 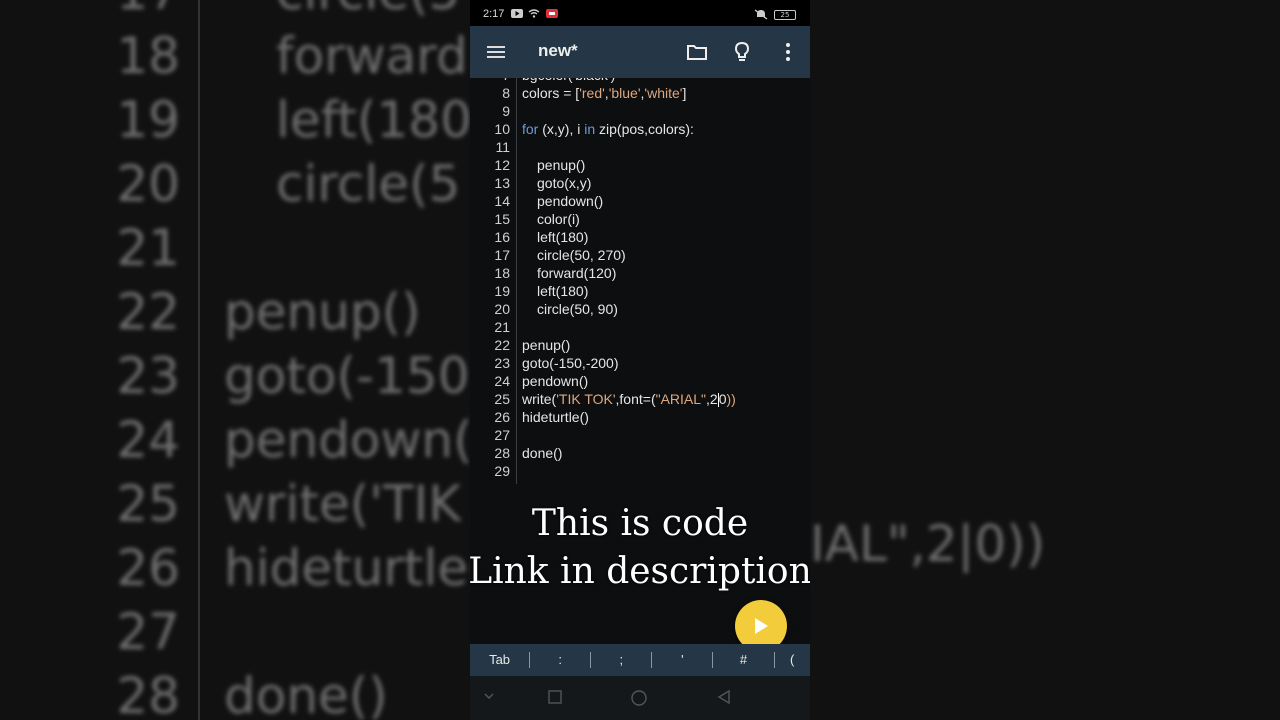 I want to click on background-row: 17 circle(5, so click(x=235, y=12).